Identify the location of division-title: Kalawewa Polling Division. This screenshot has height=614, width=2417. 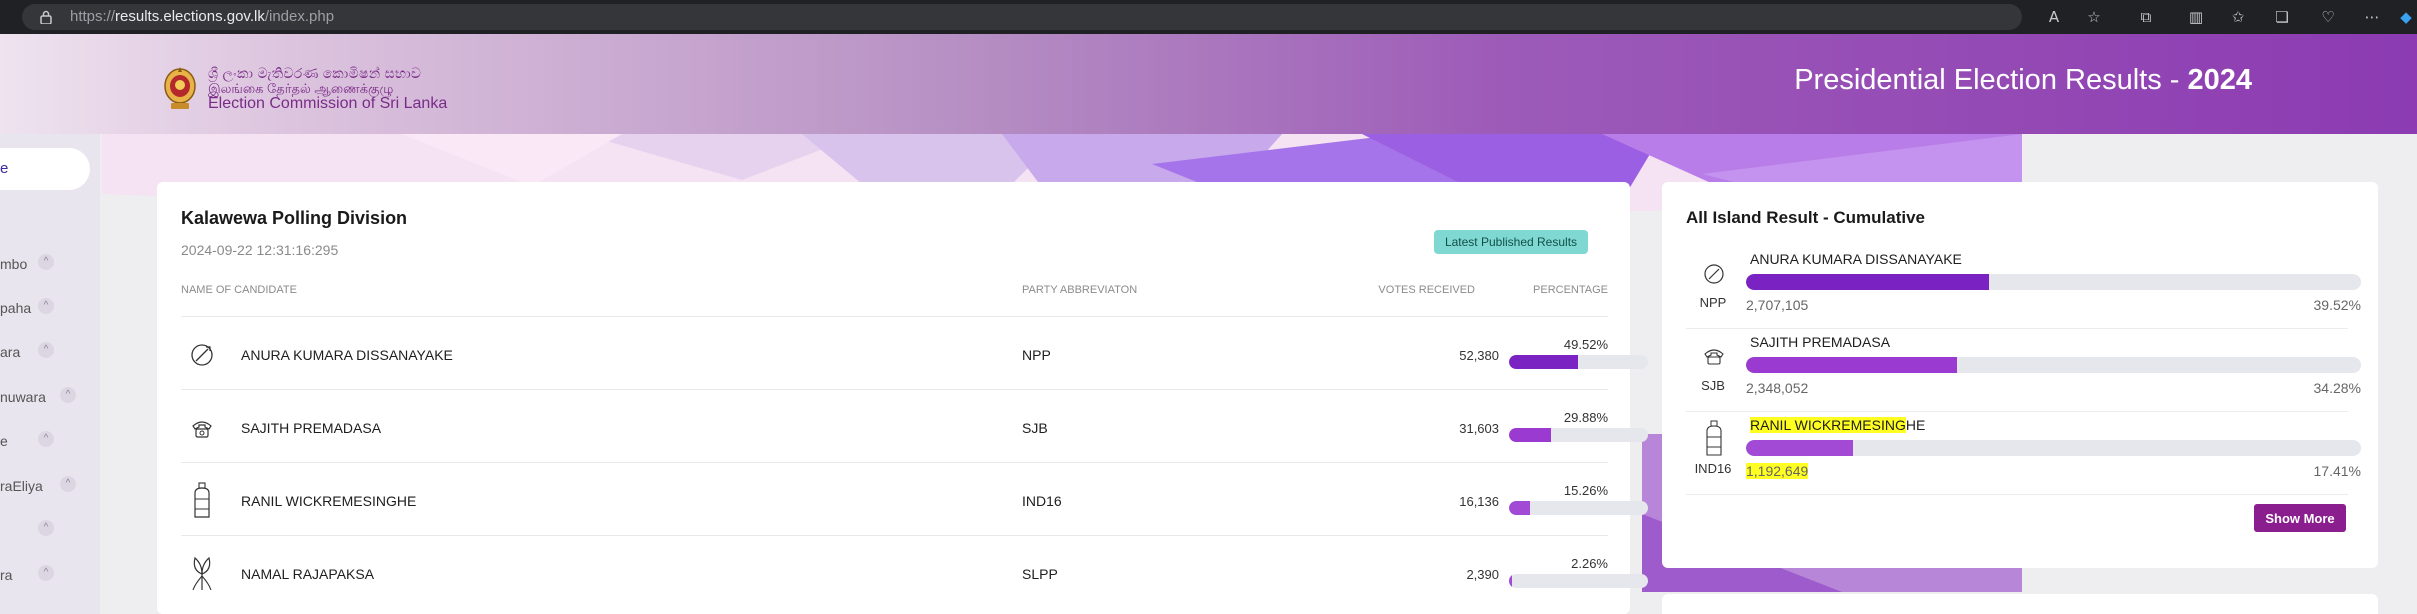
(294, 218).